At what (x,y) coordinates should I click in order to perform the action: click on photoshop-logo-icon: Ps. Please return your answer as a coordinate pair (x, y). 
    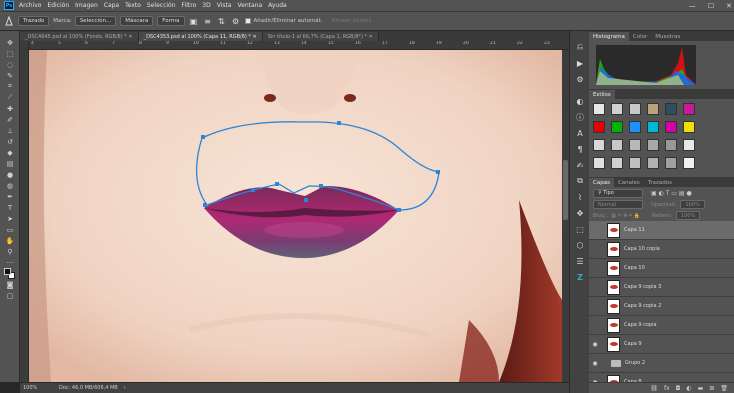
    Looking at the image, I should click on (9, 5).